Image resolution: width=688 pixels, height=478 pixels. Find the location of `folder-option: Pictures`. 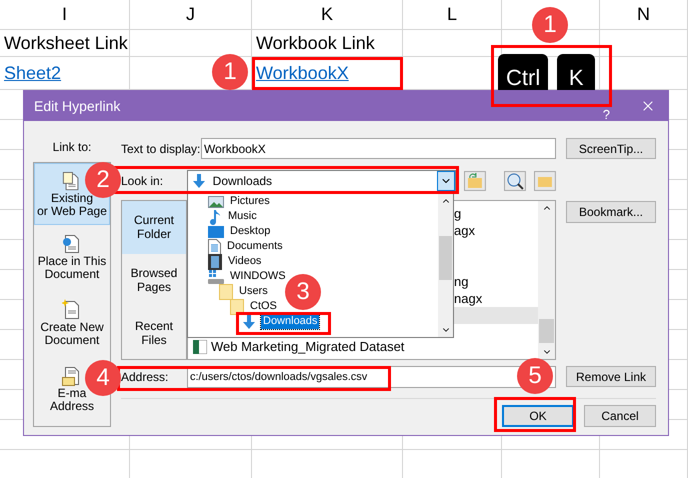

folder-option: Pictures is located at coordinates (250, 201).